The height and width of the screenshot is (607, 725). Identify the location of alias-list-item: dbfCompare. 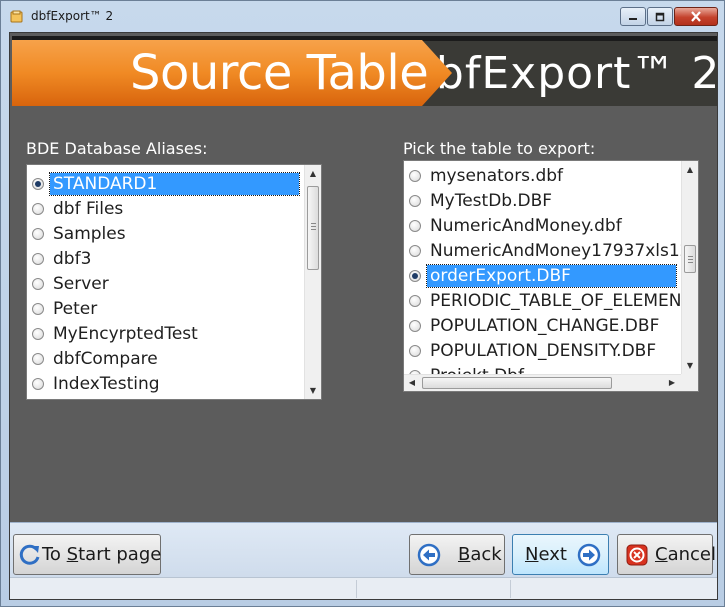
(164, 358).